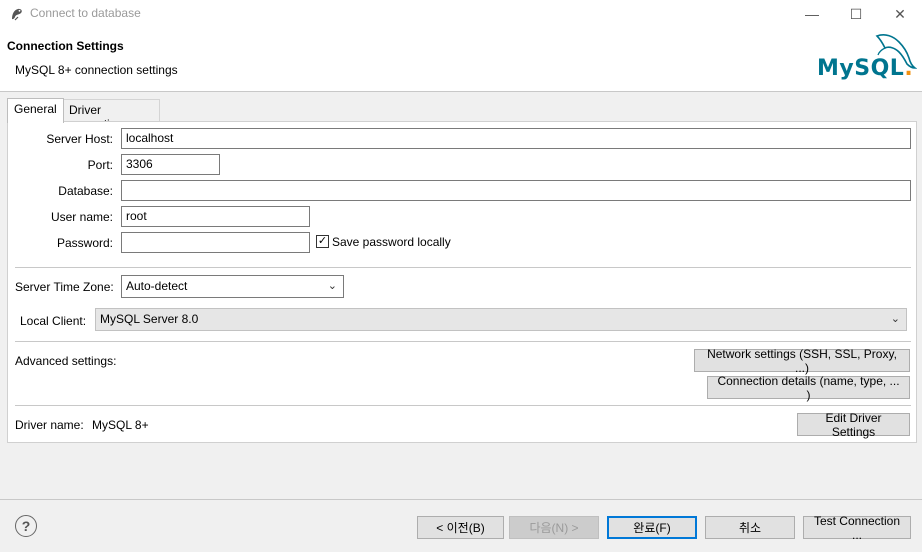  What do you see at coordinates (861, 68) in the screenshot?
I see `logo-text: MySQL` at bounding box center [861, 68].